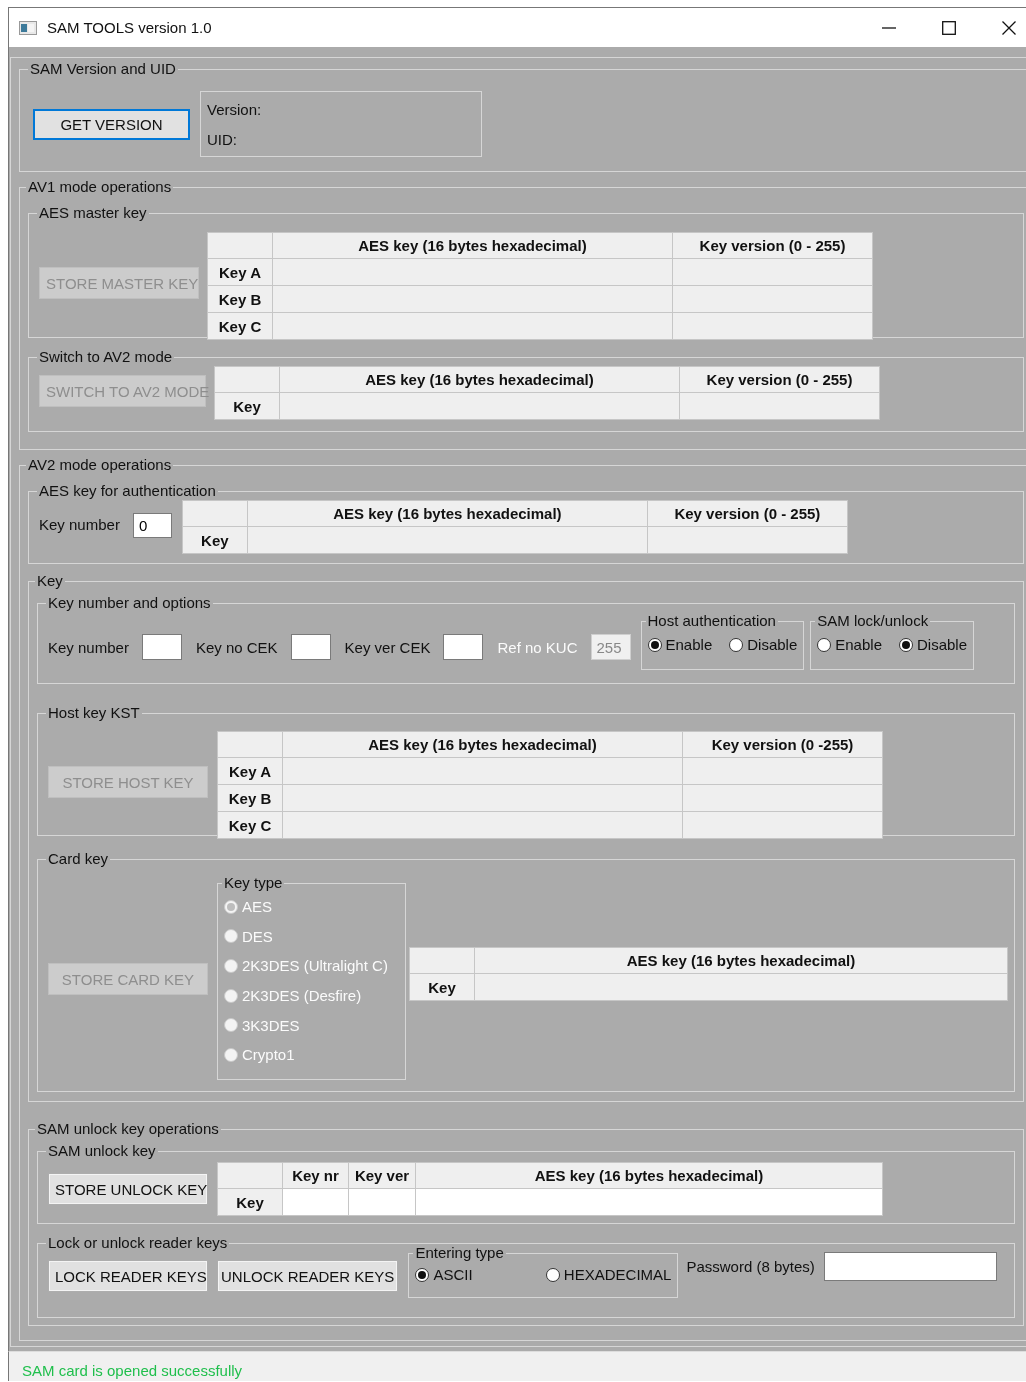 This screenshot has height=1382, width=1026. I want to click on window-title: SAM TOOLS version 1.0, so click(129, 27).